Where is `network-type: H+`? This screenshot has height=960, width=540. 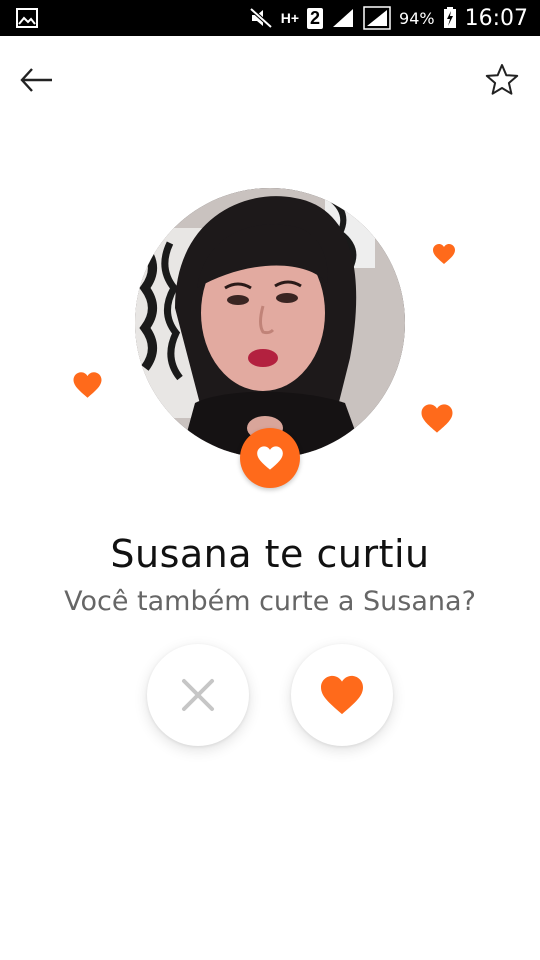 network-type: H+ is located at coordinates (290, 18).